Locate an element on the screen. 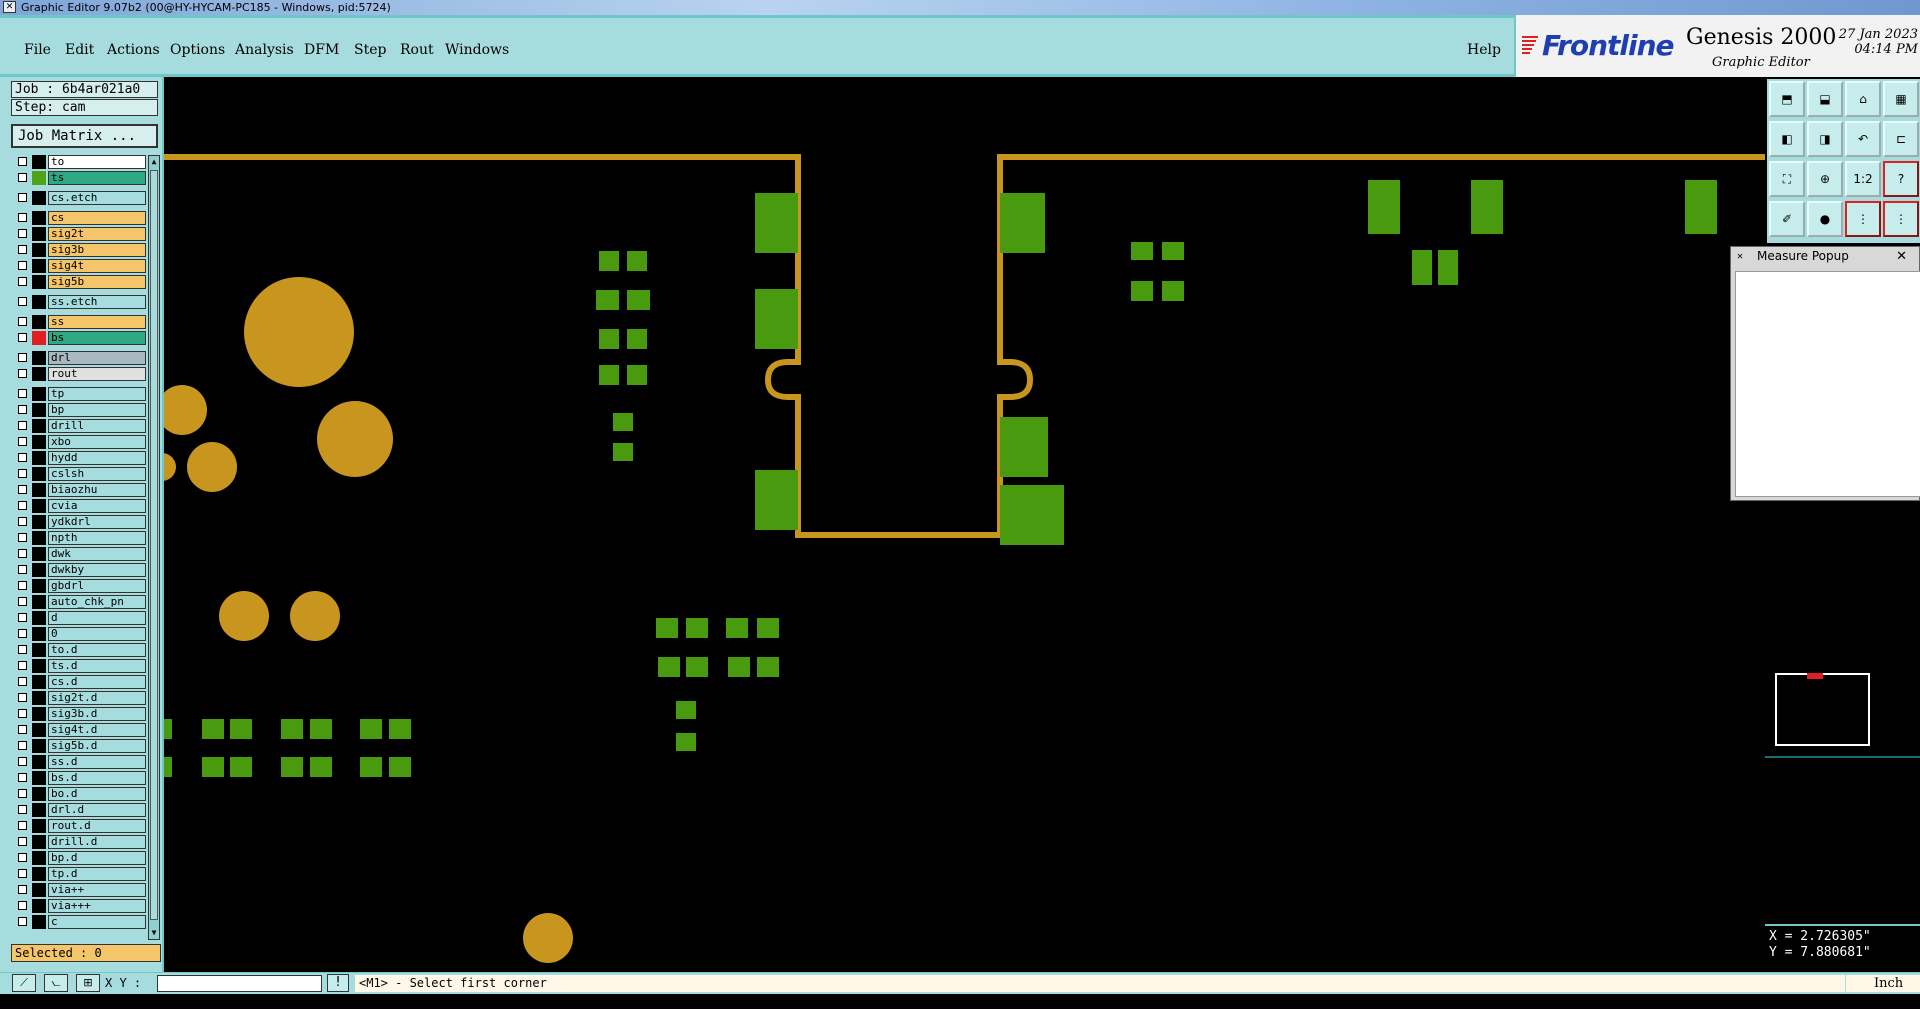 This screenshot has height=1009, width=1920. layer-row: bp.d is located at coordinates (82, 858).